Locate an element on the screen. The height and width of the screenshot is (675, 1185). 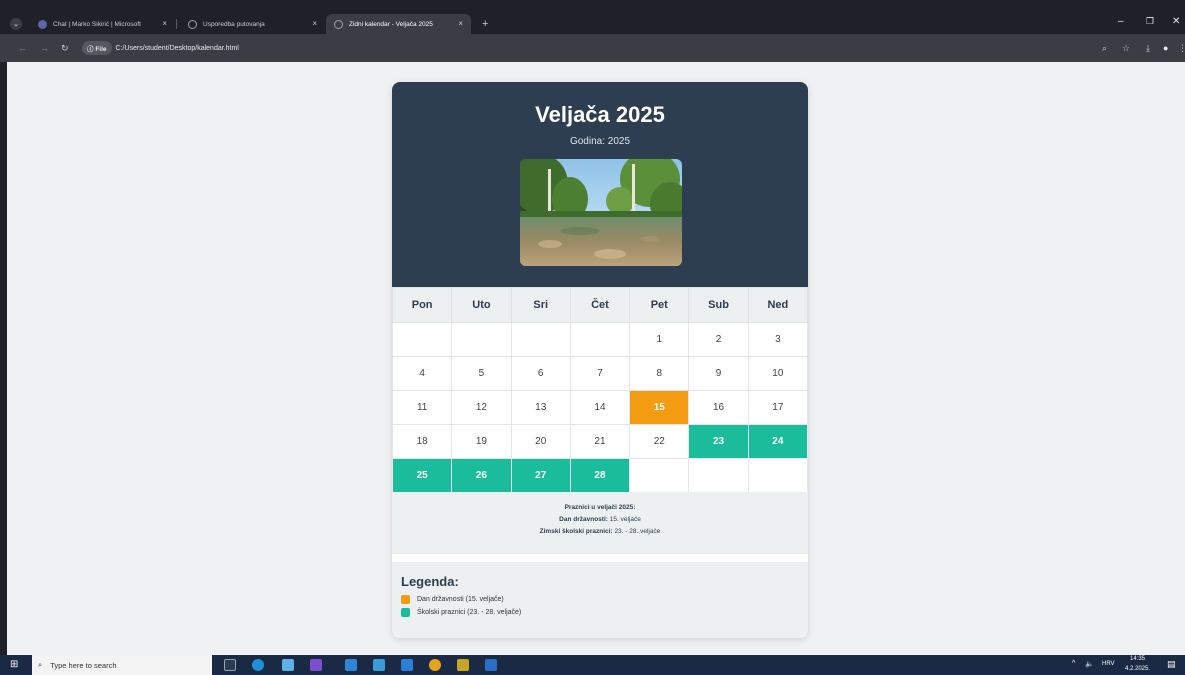
url-text: C:/Users/student/Desktop/kalendar.html is located at coordinates (177, 48).